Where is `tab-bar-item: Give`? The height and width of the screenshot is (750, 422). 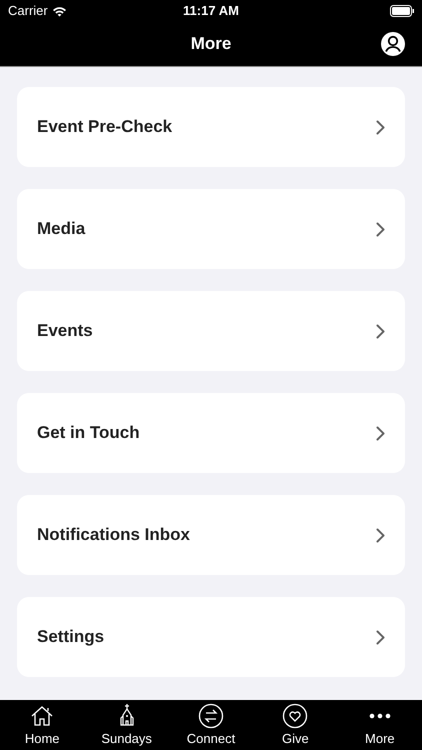 tab-bar-item: Give is located at coordinates (295, 725).